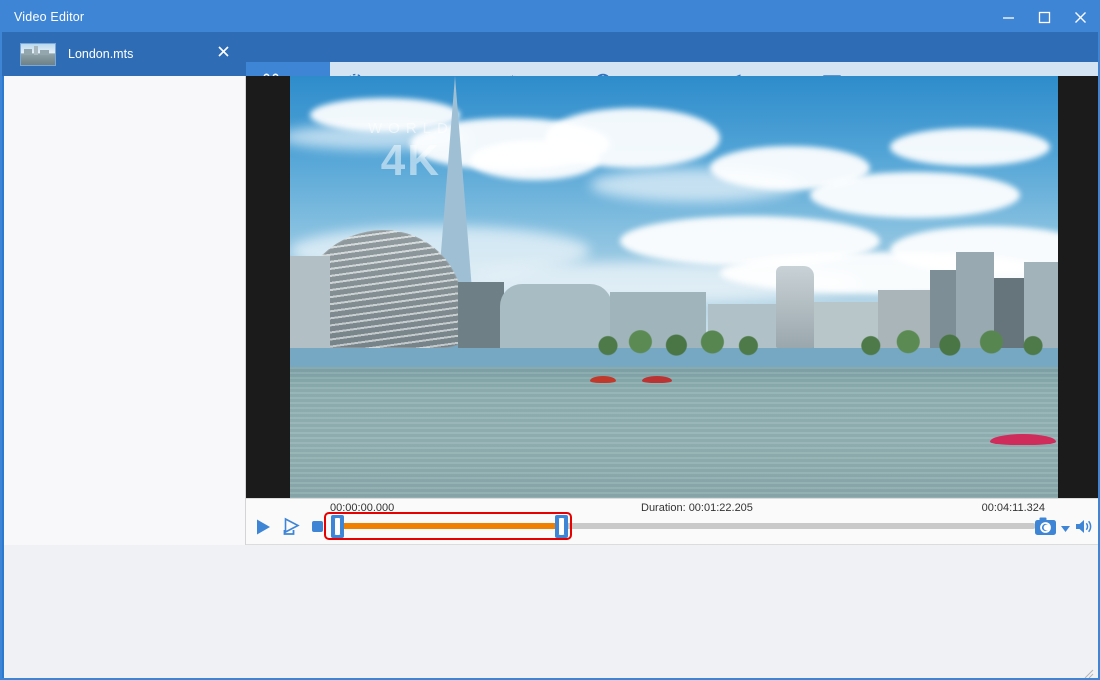  I want to click on timeline-total-label: 00:04:11.324, so click(1013, 508).